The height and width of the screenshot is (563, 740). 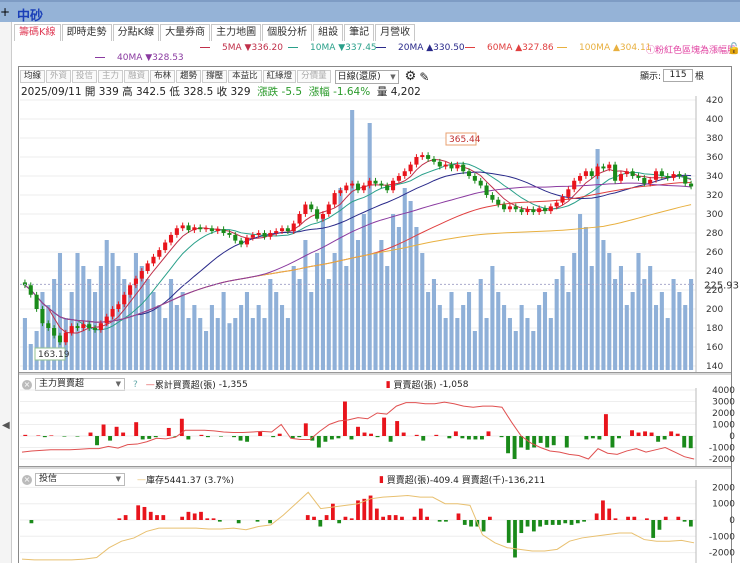 I want to click on price-tick: 260, so click(x=714, y=253).